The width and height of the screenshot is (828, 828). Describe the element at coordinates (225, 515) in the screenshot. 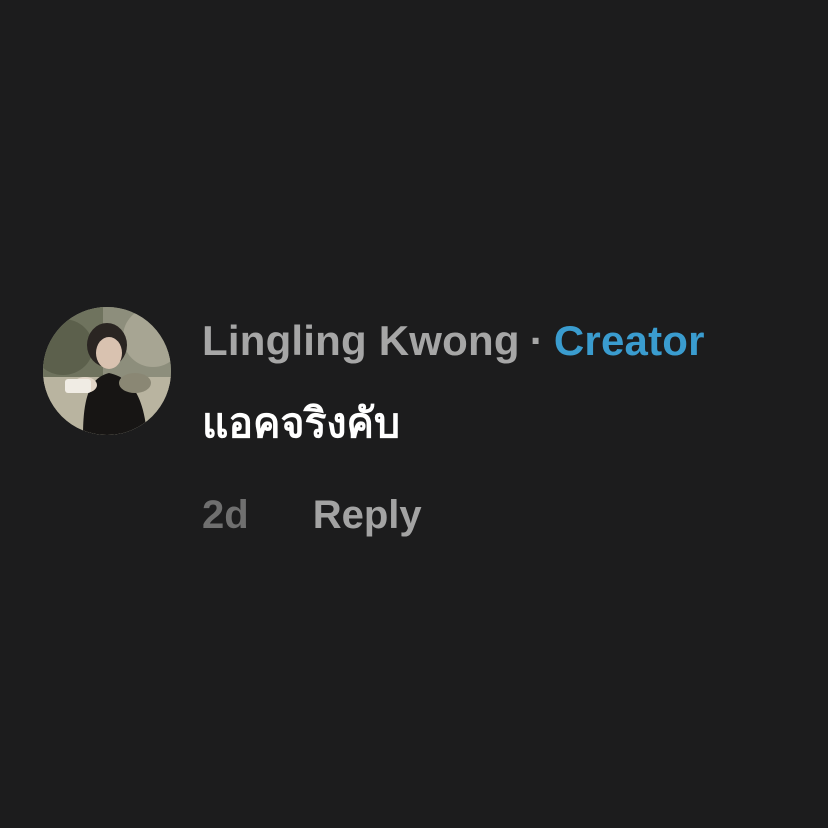

I see `timestamp: 2d` at that location.